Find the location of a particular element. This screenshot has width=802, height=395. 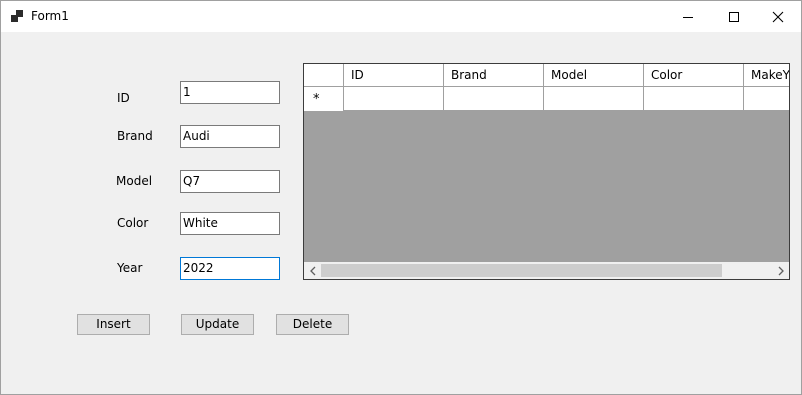

close-button is located at coordinates (778, 16).